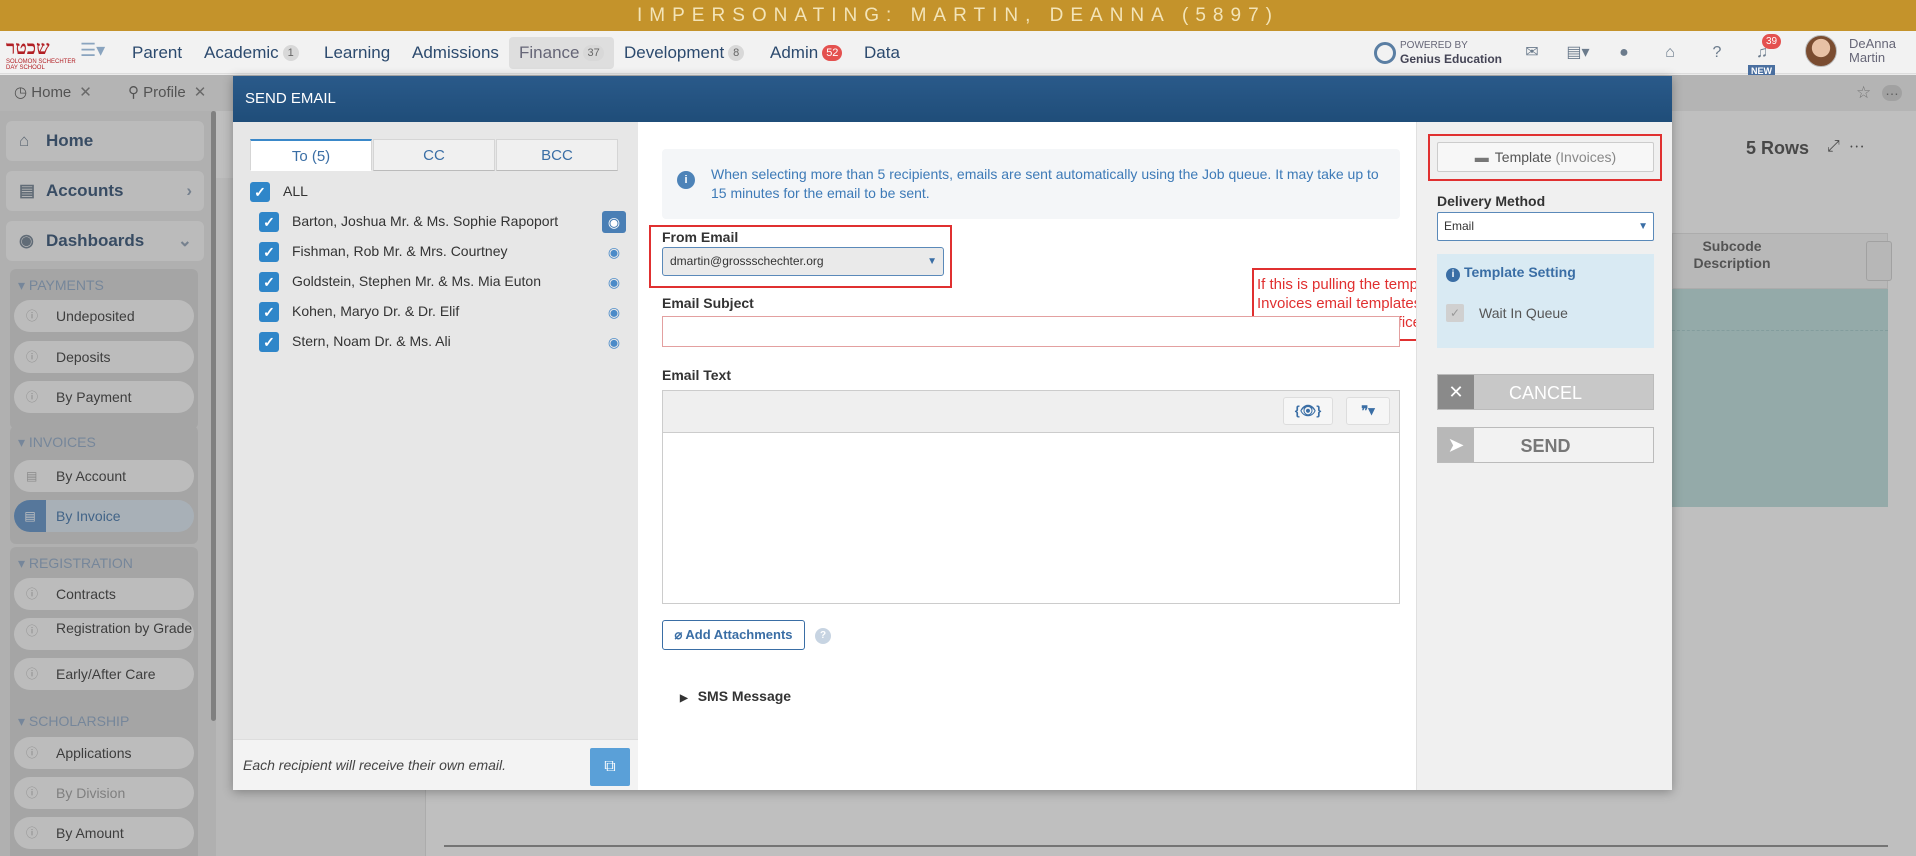 This screenshot has width=1916, height=856. I want to click on avatar, so click(1821, 51).